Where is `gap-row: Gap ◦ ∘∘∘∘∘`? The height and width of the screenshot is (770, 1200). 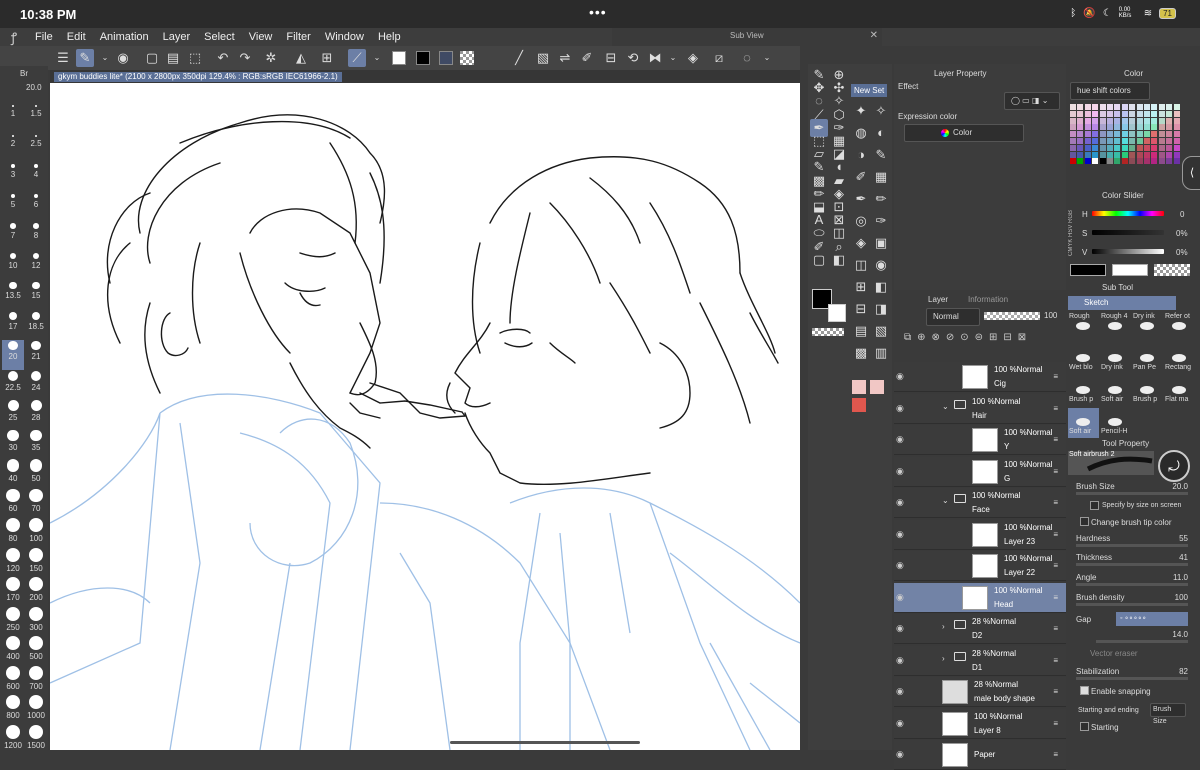
gap-row: Gap ◦ ∘∘∘∘∘ is located at coordinates (1132, 619).